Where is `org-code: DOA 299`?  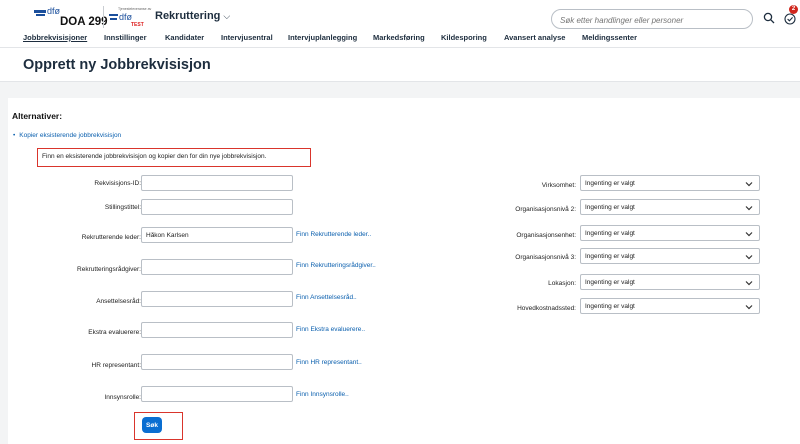
org-code: DOA 299 is located at coordinates (84, 22).